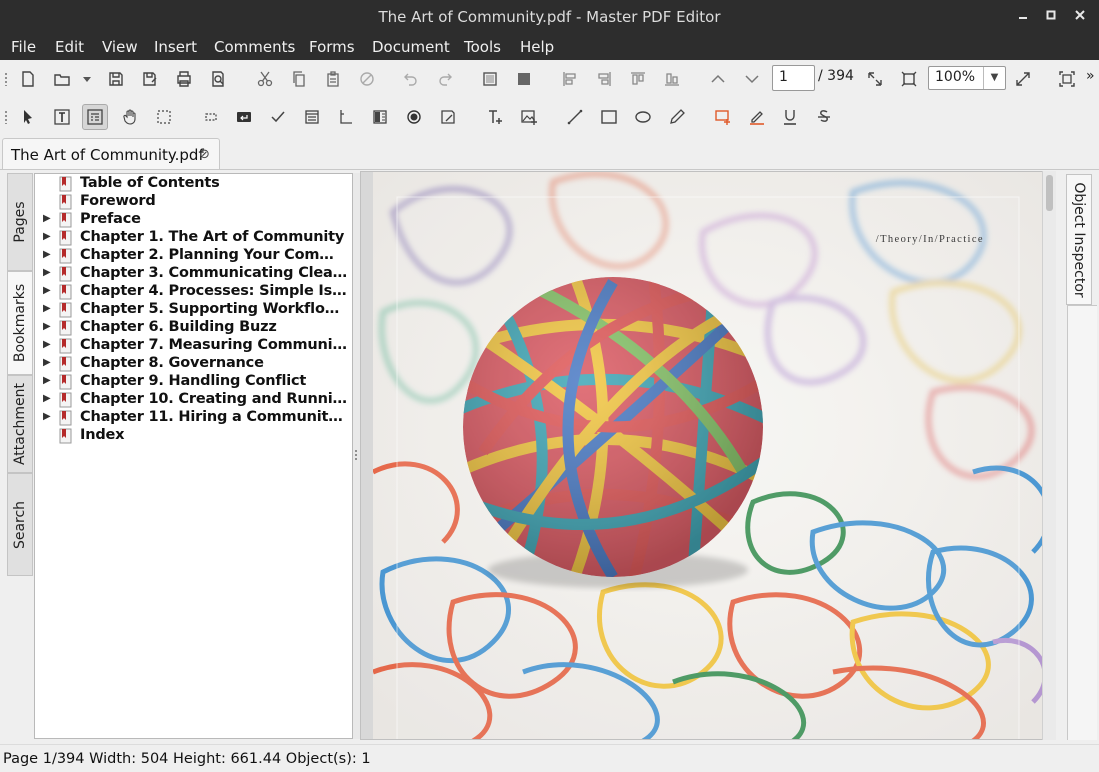  I want to click on bookmark-item: ▶ Chapter 3. Communicating Clearly, so click(193, 274).